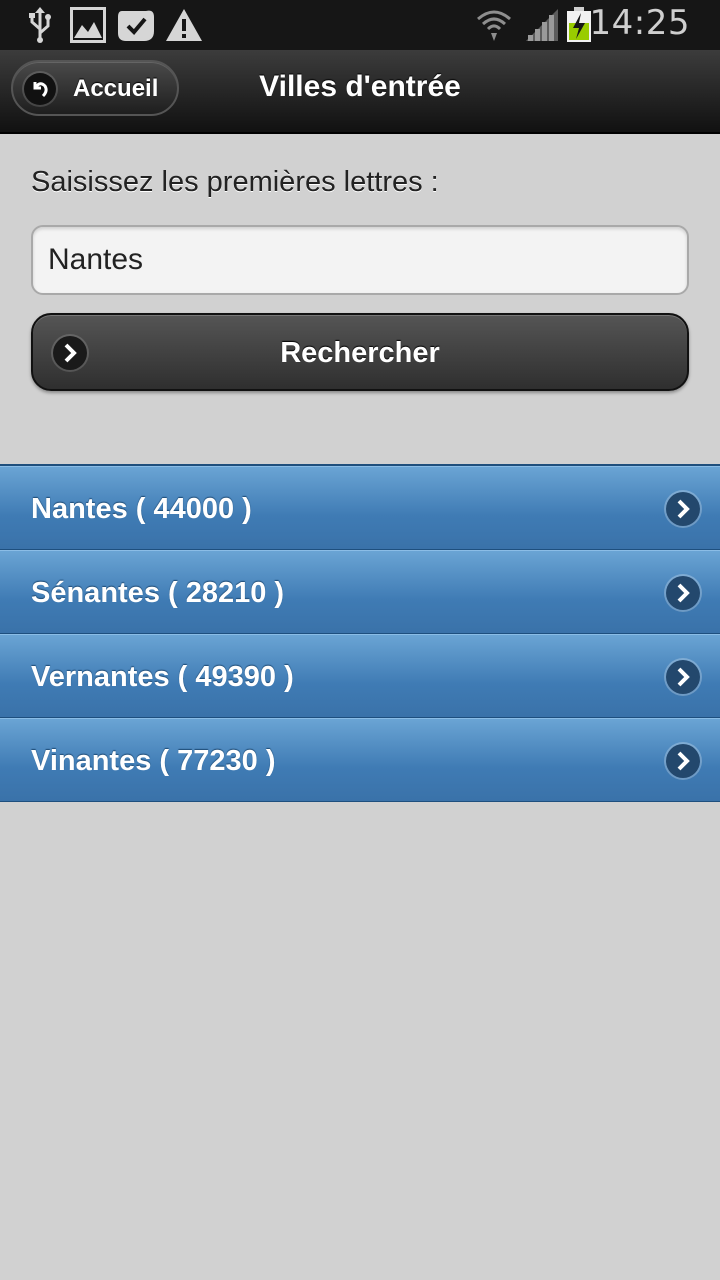 The width and height of the screenshot is (720, 1280). Describe the element at coordinates (88, 25) in the screenshot. I see `image-icon` at that location.